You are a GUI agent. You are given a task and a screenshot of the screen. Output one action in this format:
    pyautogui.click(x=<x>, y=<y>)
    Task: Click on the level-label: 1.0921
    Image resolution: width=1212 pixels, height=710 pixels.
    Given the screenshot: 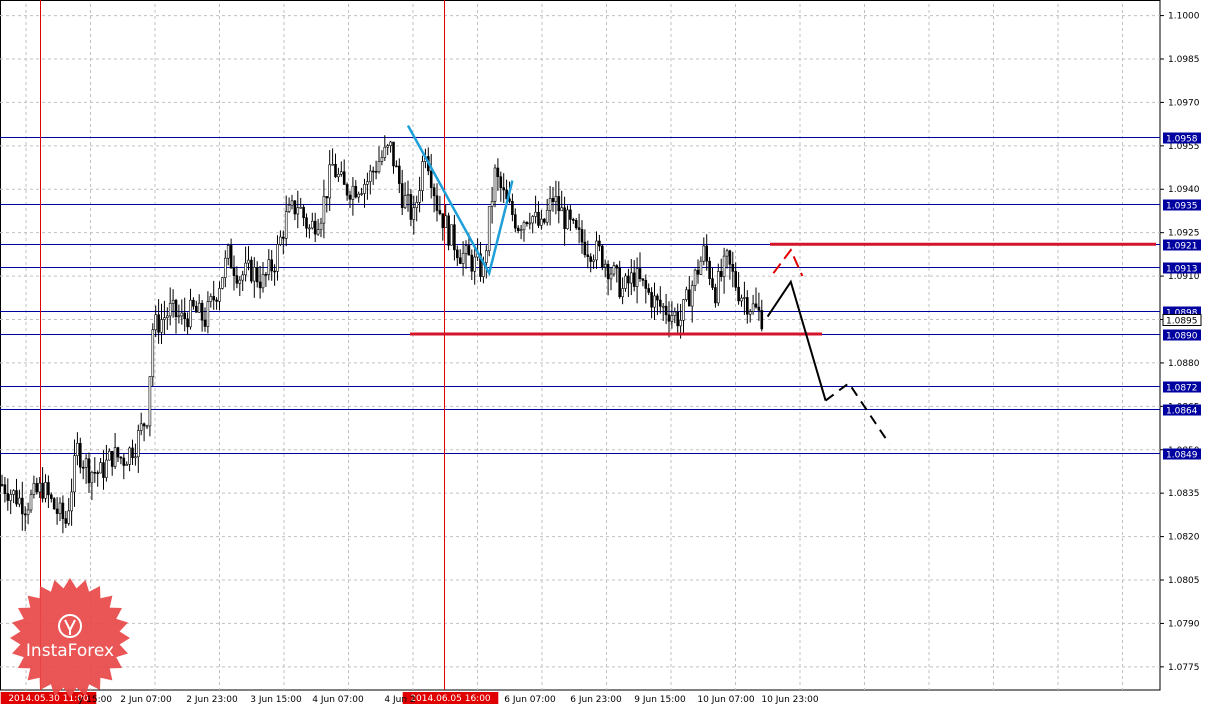 What is the action you would take?
    pyautogui.click(x=1182, y=247)
    